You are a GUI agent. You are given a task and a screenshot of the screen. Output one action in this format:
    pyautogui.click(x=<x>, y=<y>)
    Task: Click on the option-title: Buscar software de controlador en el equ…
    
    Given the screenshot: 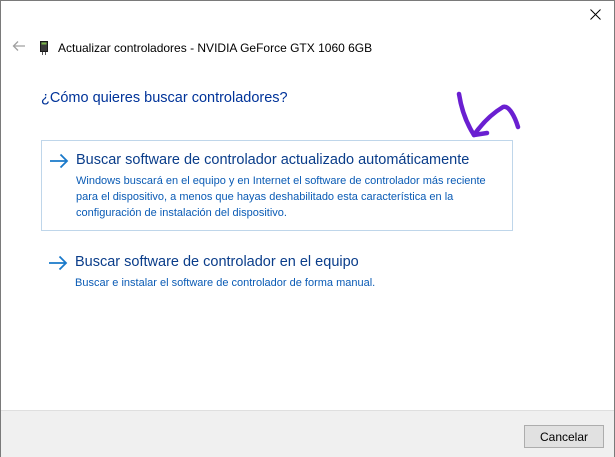 What is the action you would take?
    pyautogui.click(x=217, y=262)
    